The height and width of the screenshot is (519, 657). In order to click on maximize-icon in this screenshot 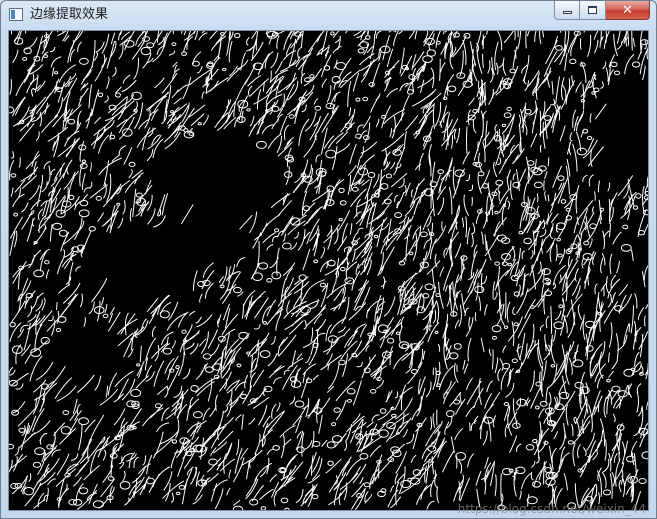, I will do `click(592, 10)`.